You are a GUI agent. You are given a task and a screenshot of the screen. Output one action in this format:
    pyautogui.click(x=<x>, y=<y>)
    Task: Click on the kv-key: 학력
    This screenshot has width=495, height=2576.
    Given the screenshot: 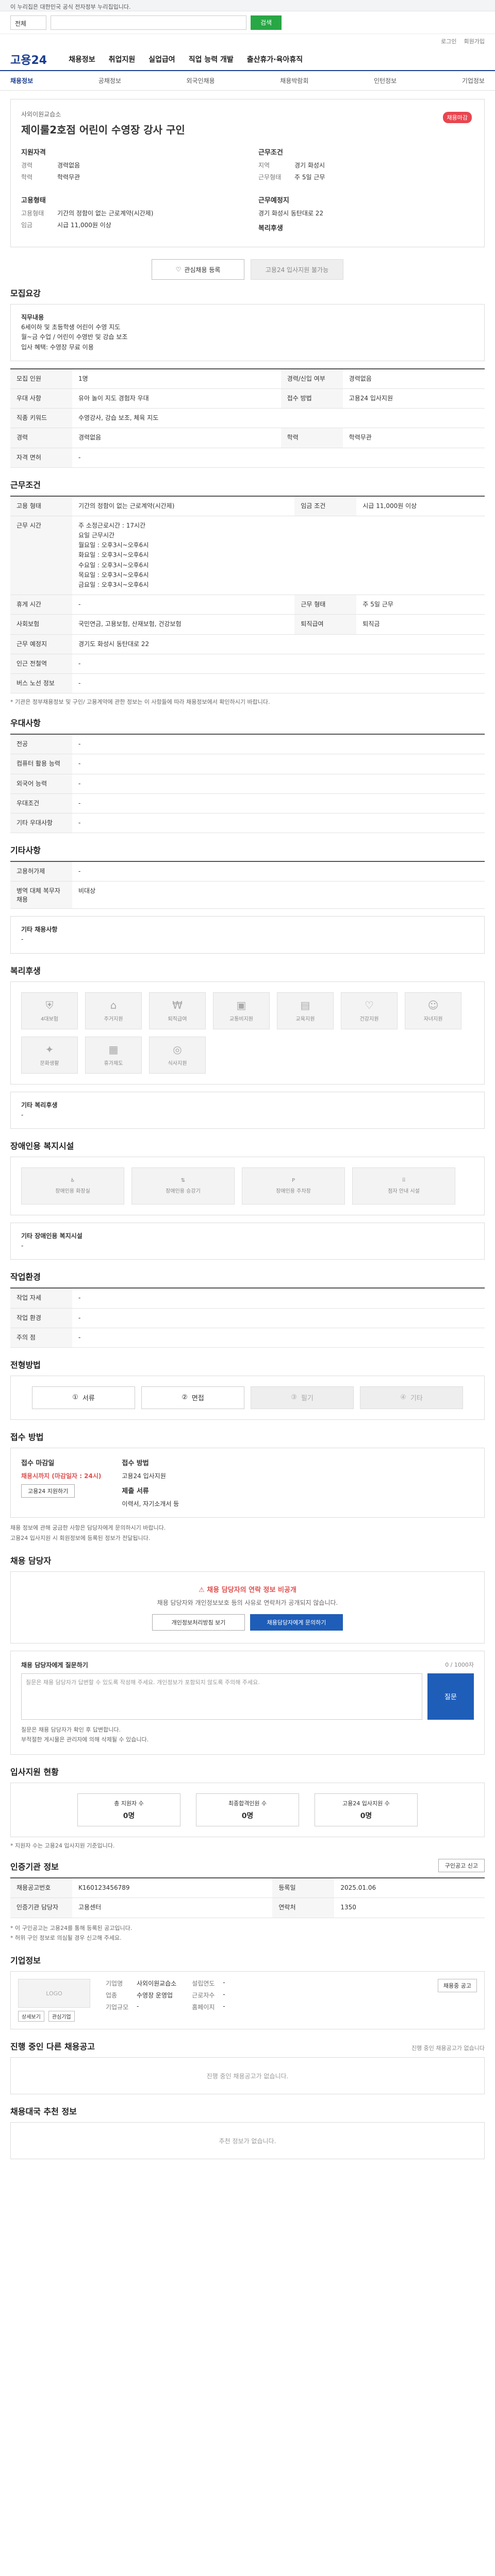 What is the action you would take?
    pyautogui.click(x=27, y=177)
    